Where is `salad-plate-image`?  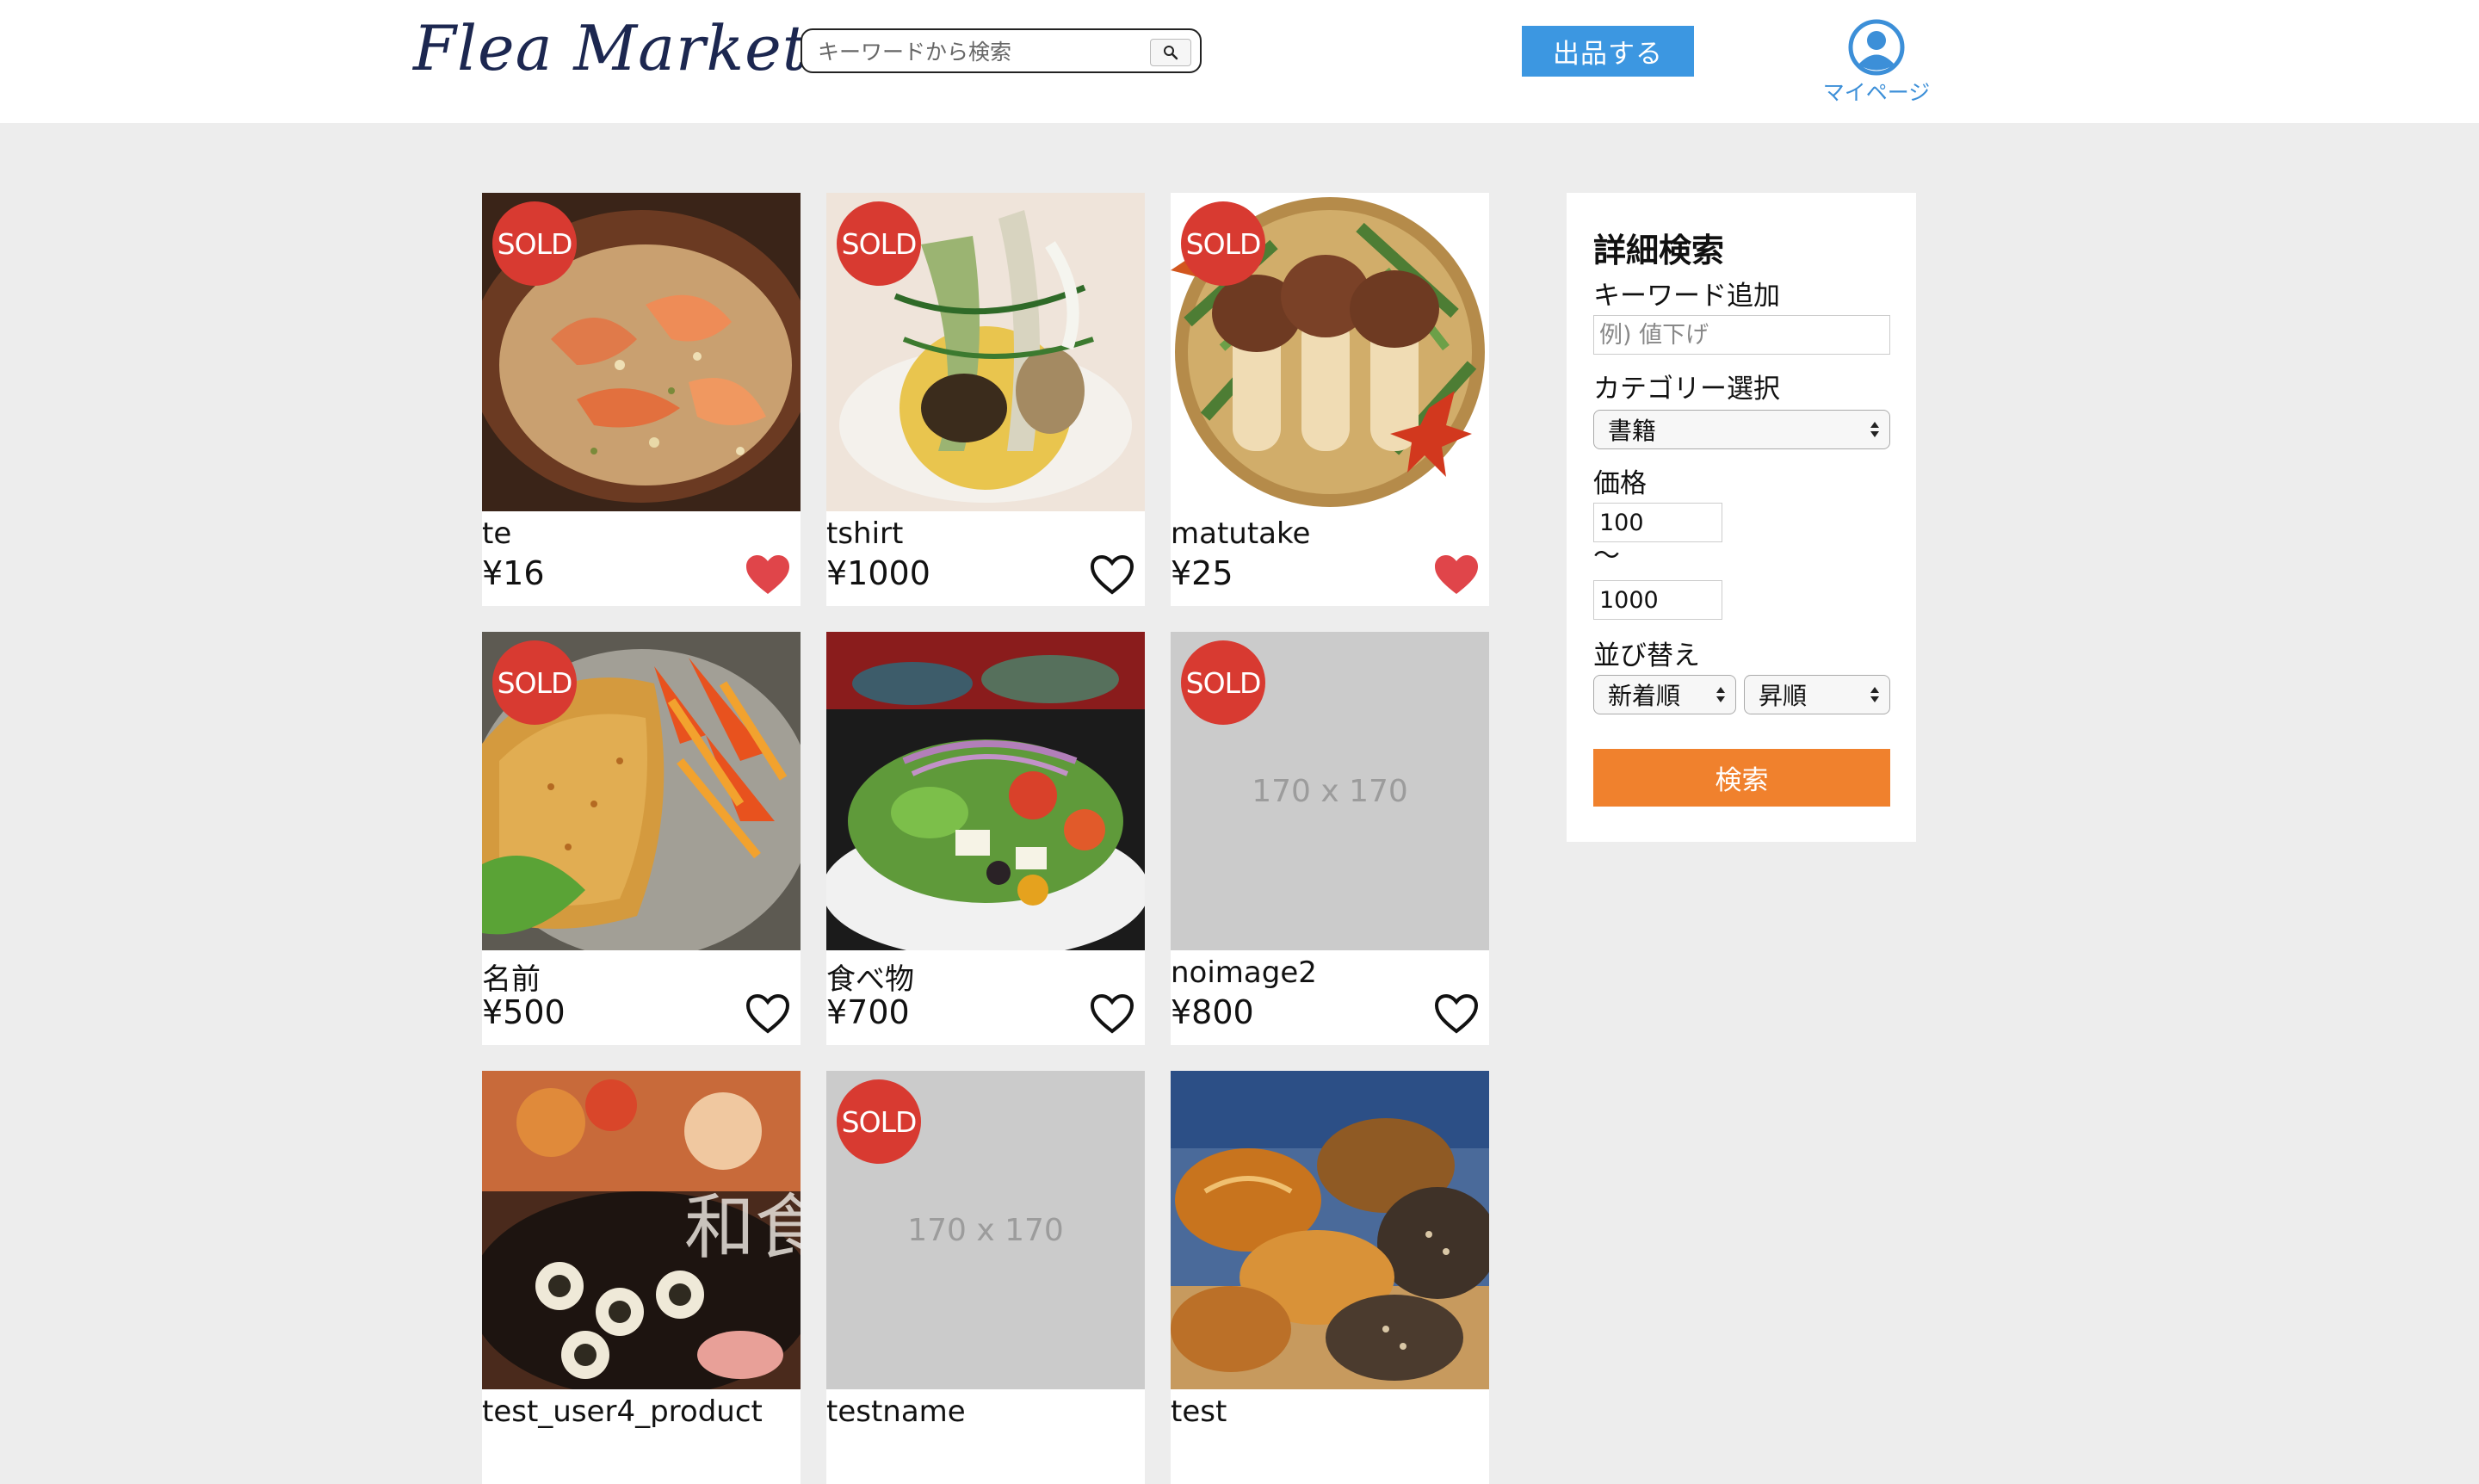 salad-plate-image is located at coordinates (985, 791).